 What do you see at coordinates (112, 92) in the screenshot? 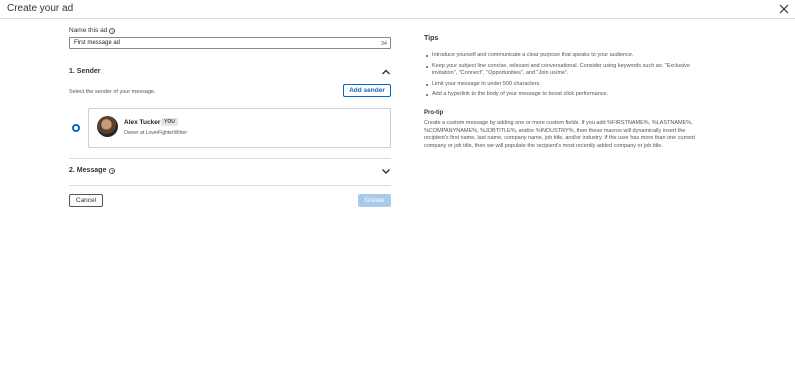
I see `sender-subtext: Select the sender of your message.` at bounding box center [112, 92].